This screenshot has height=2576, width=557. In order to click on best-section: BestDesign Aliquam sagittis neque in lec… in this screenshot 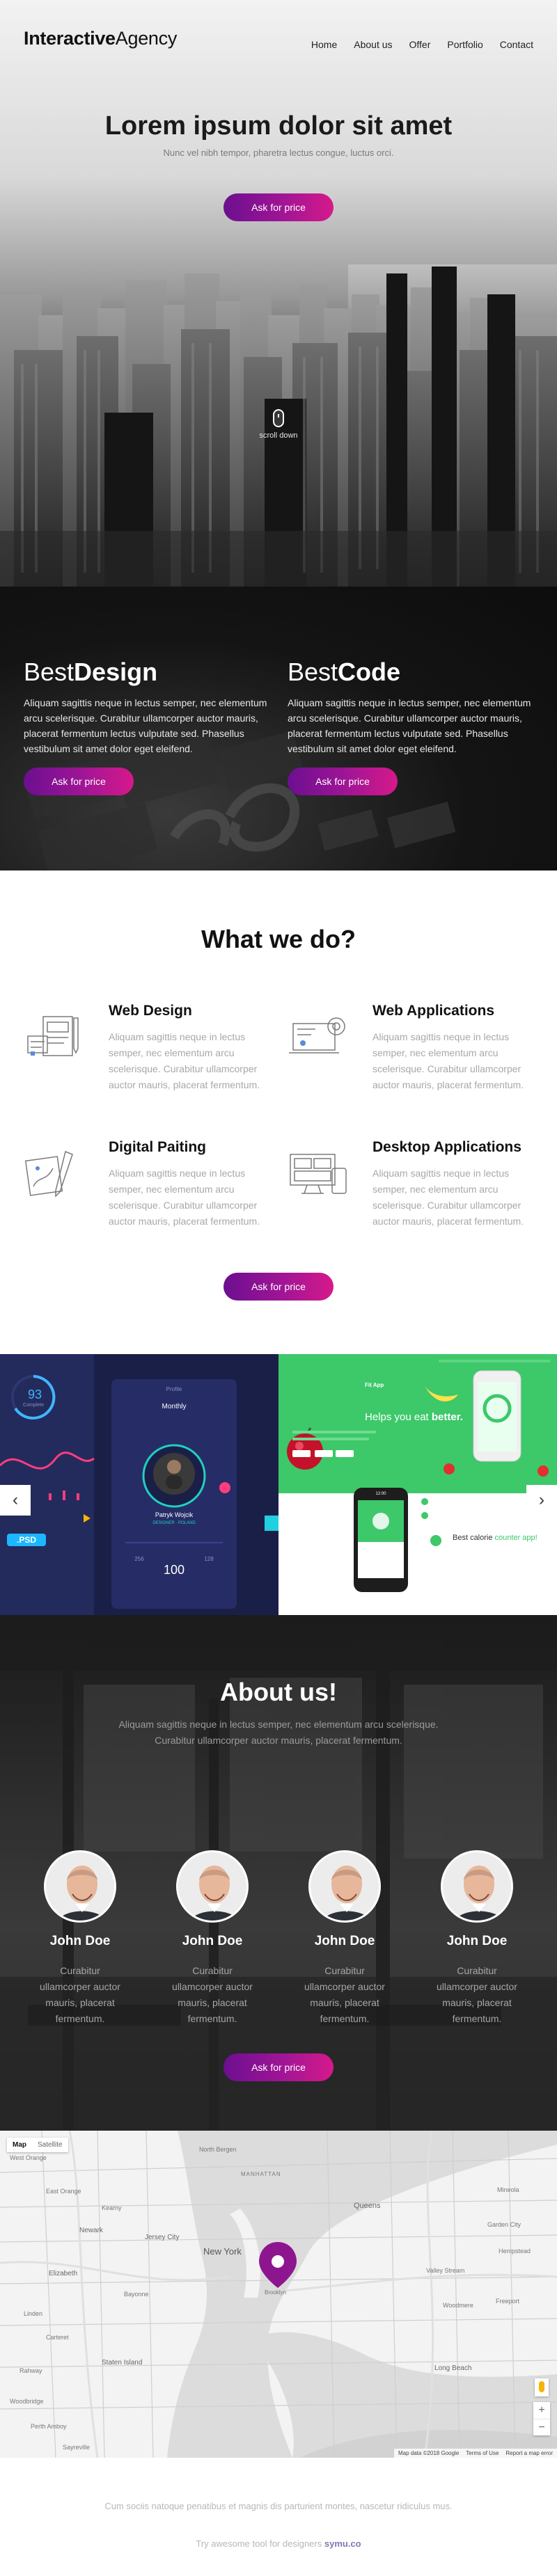, I will do `click(278, 728)`.